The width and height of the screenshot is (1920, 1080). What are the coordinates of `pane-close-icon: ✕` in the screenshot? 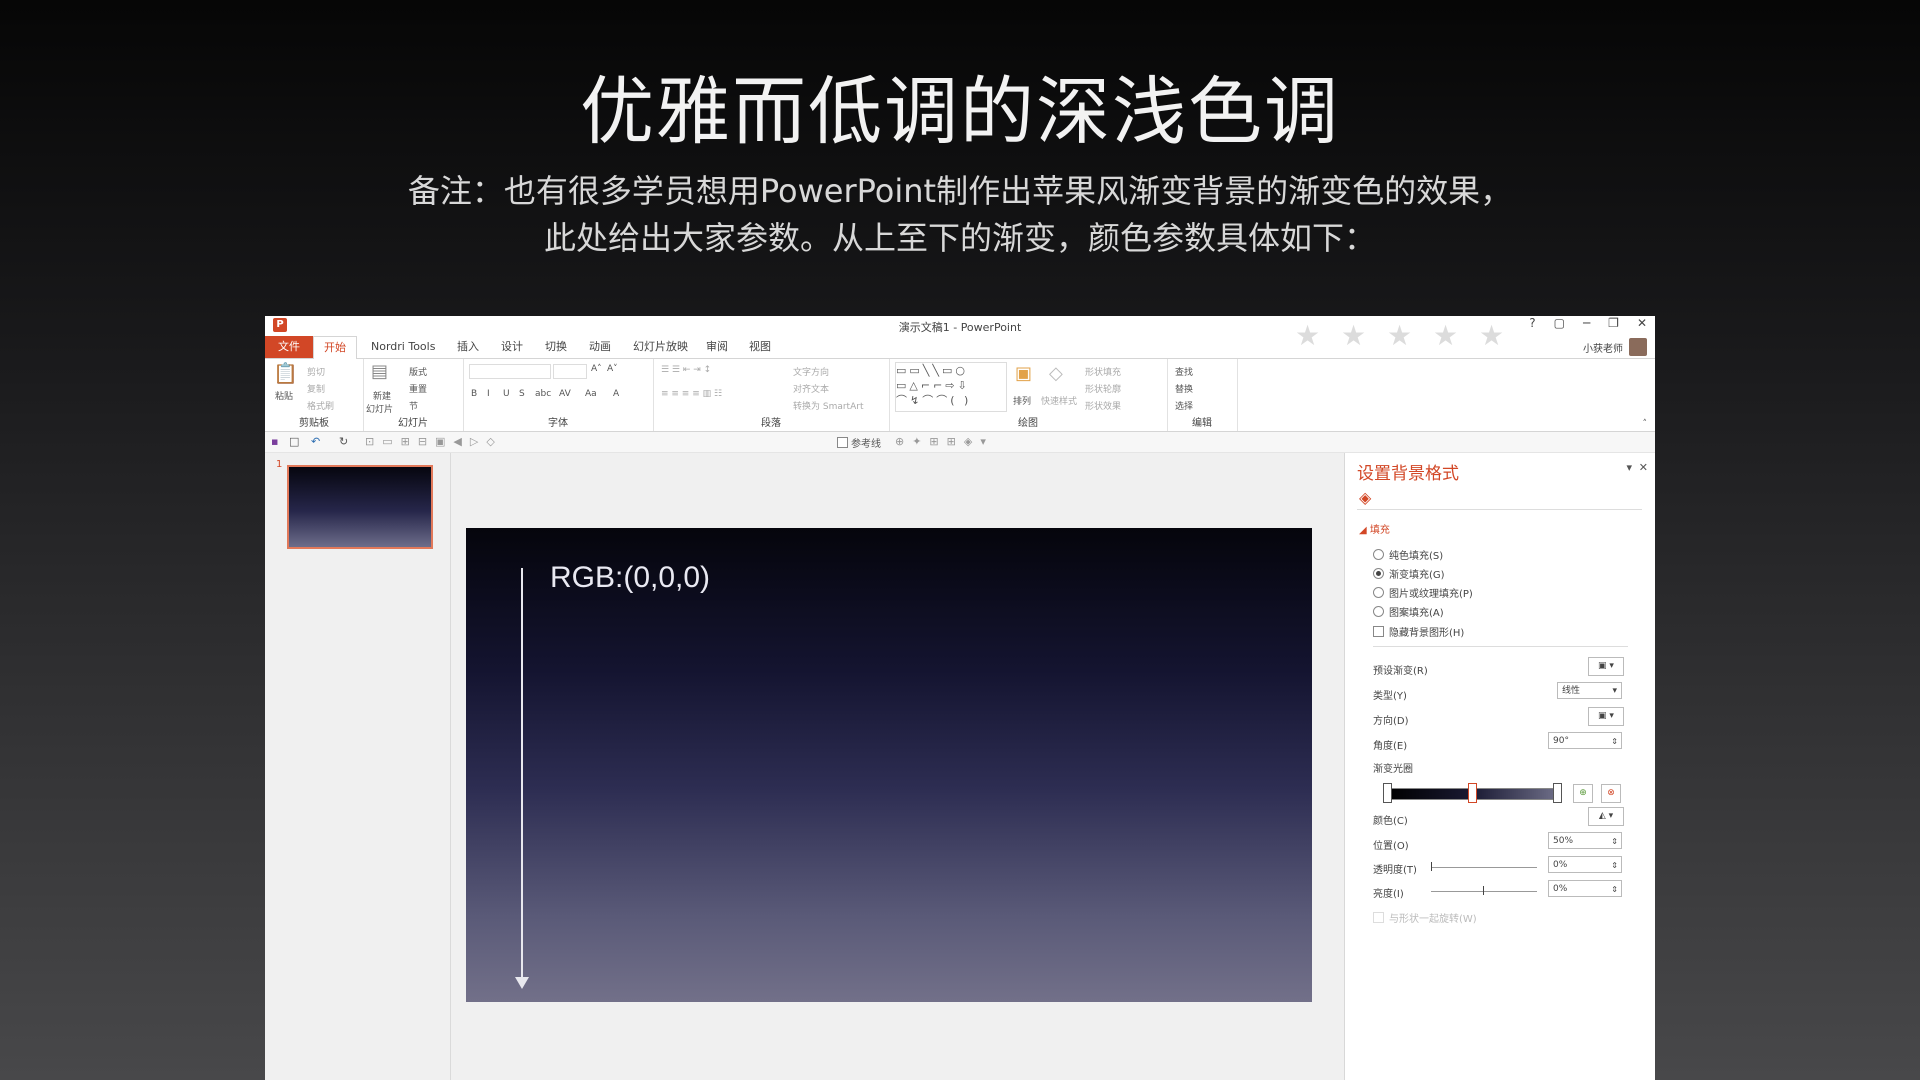 It's located at (1643, 467).